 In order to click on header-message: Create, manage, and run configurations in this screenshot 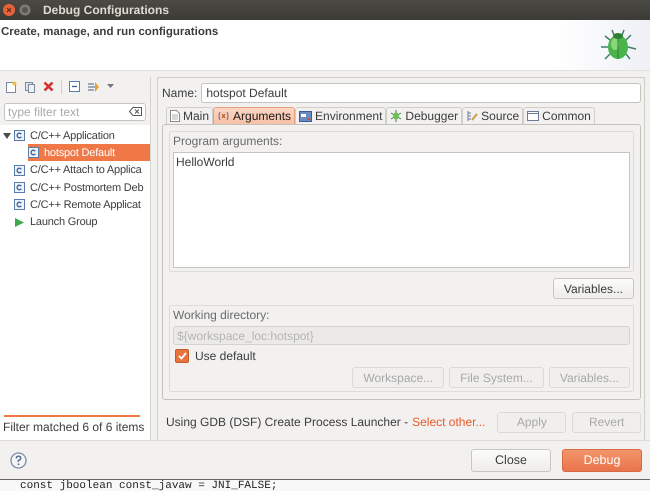, I will do `click(109, 32)`.